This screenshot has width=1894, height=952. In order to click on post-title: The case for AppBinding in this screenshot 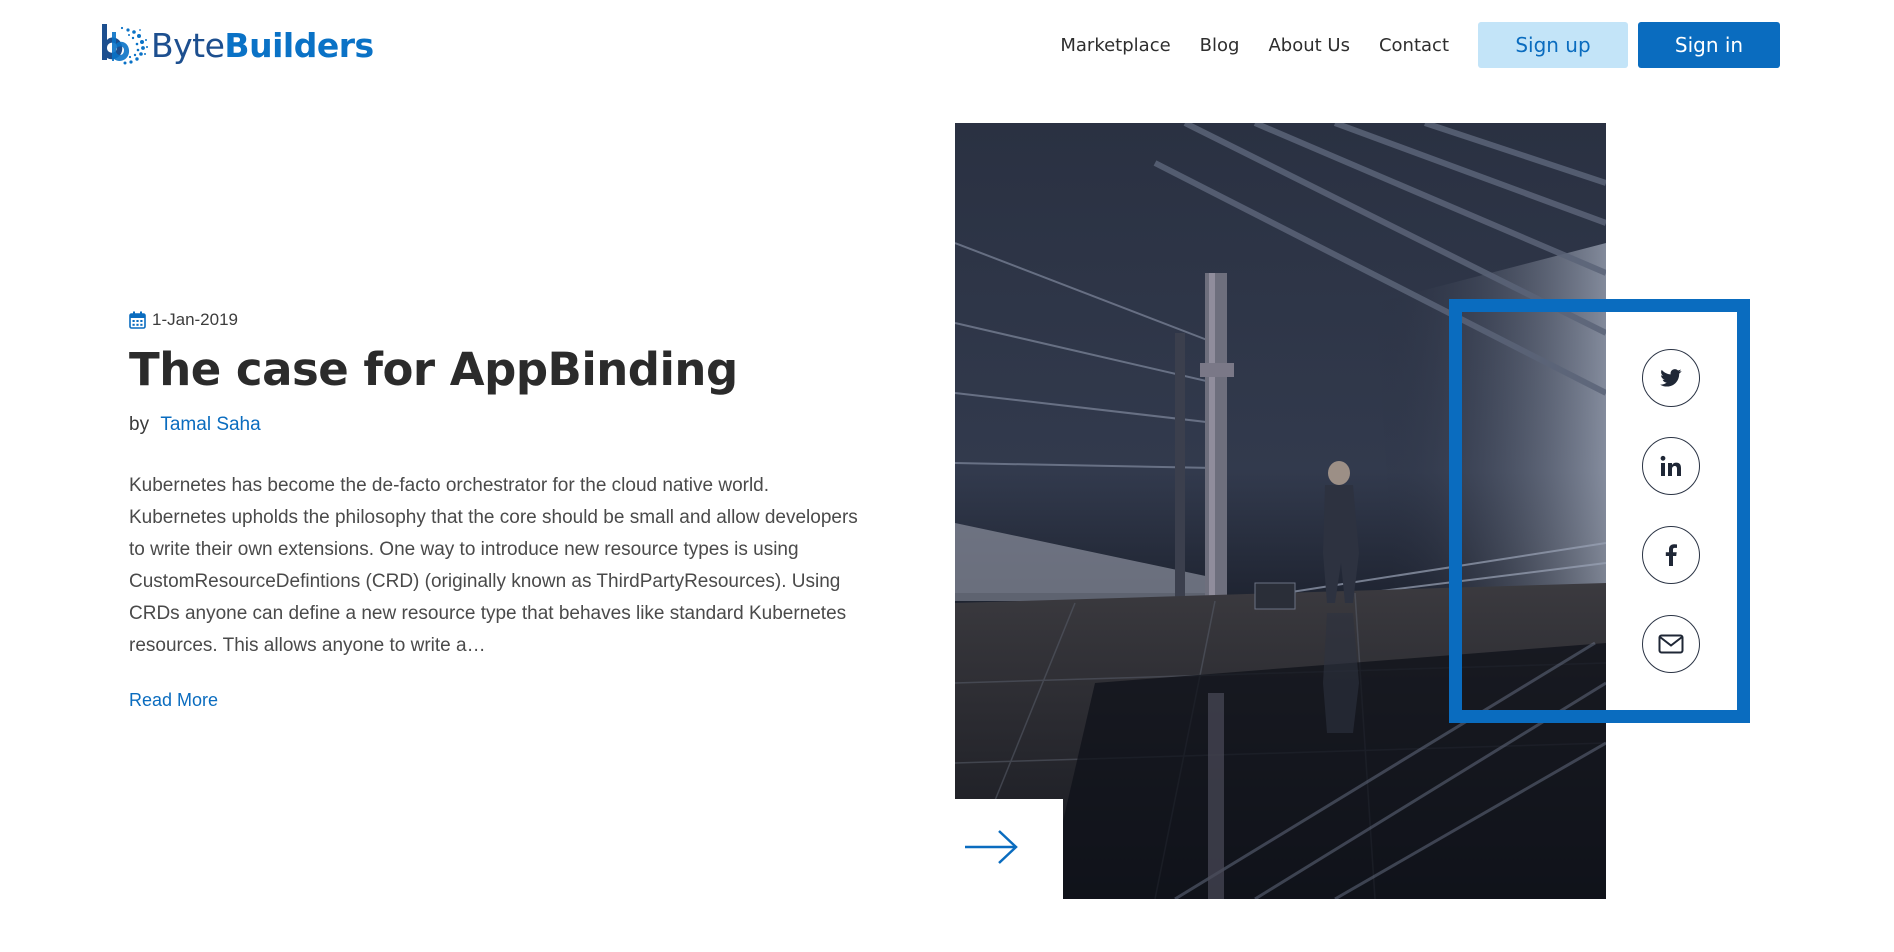, I will do `click(433, 369)`.